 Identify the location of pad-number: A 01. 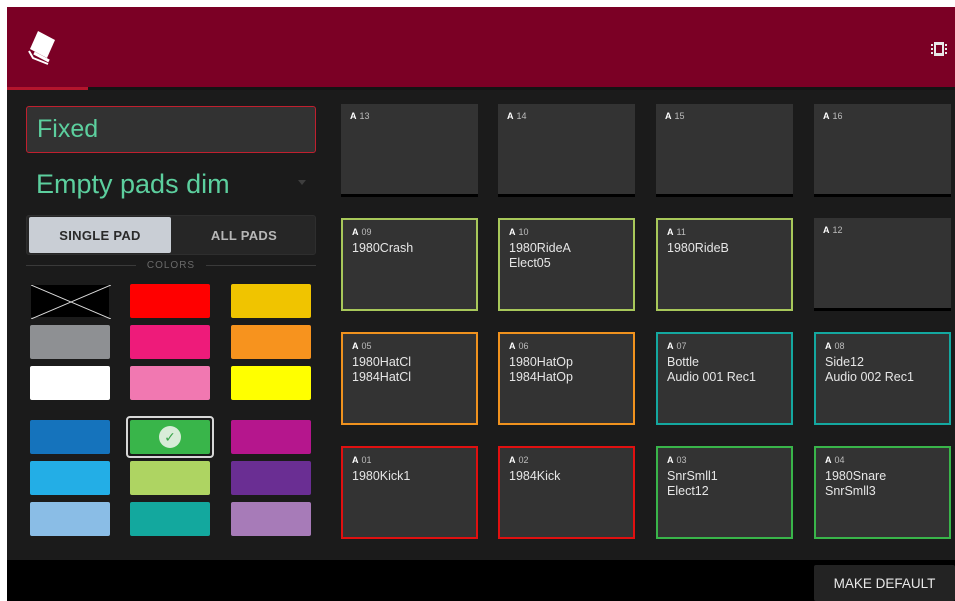
(362, 460).